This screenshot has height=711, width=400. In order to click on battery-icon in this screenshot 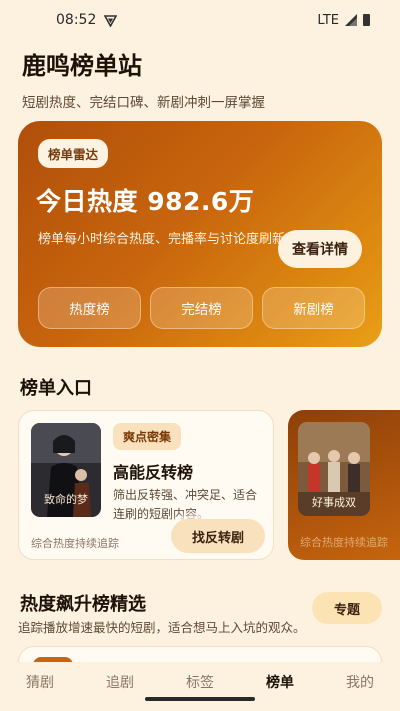, I will do `click(366, 20)`.